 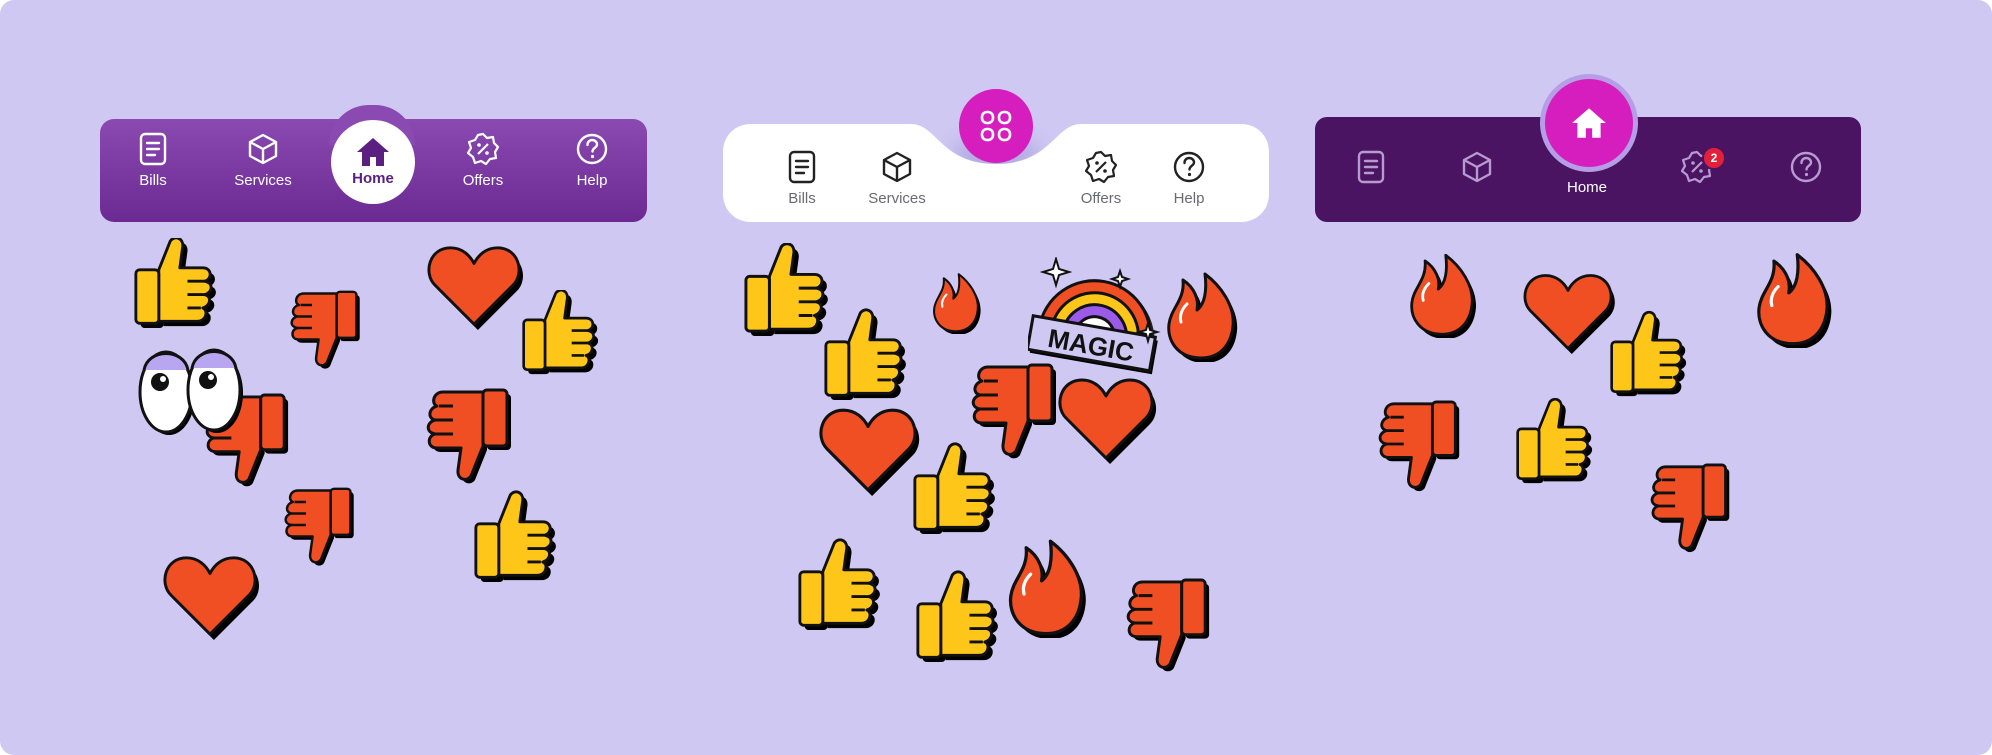 I want to click on offers-notification-badge: 2, so click(x=1714, y=158).